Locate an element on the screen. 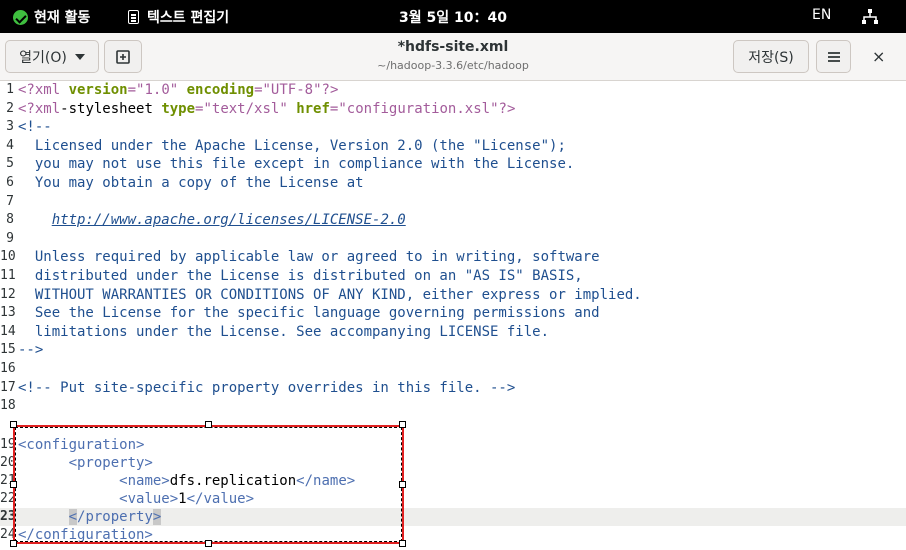 The image size is (906, 550). line-number: 3 is located at coordinates (10, 127).